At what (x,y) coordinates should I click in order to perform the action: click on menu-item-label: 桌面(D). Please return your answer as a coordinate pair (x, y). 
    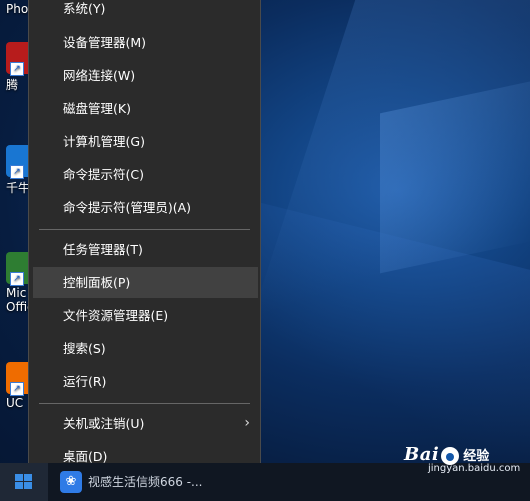
    Looking at the image, I should click on (85, 456).